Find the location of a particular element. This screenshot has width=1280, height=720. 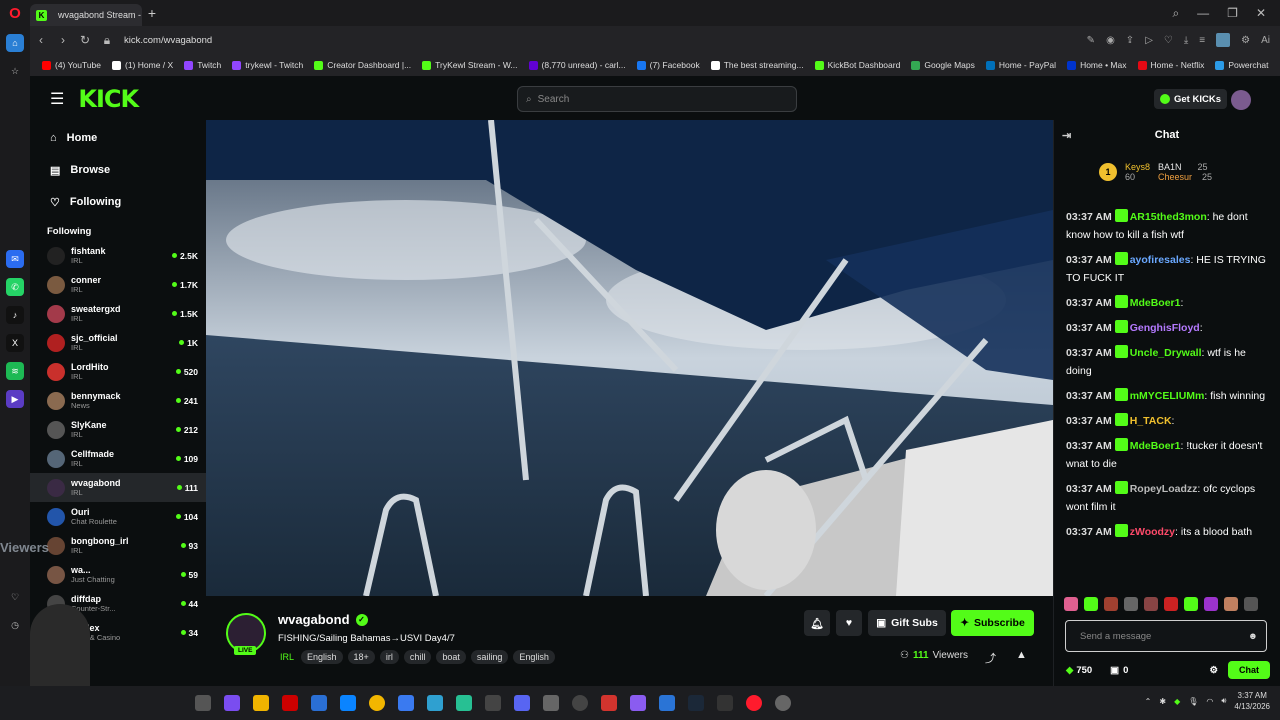

tray-app-icon: ◆ is located at coordinates (1177, 701).